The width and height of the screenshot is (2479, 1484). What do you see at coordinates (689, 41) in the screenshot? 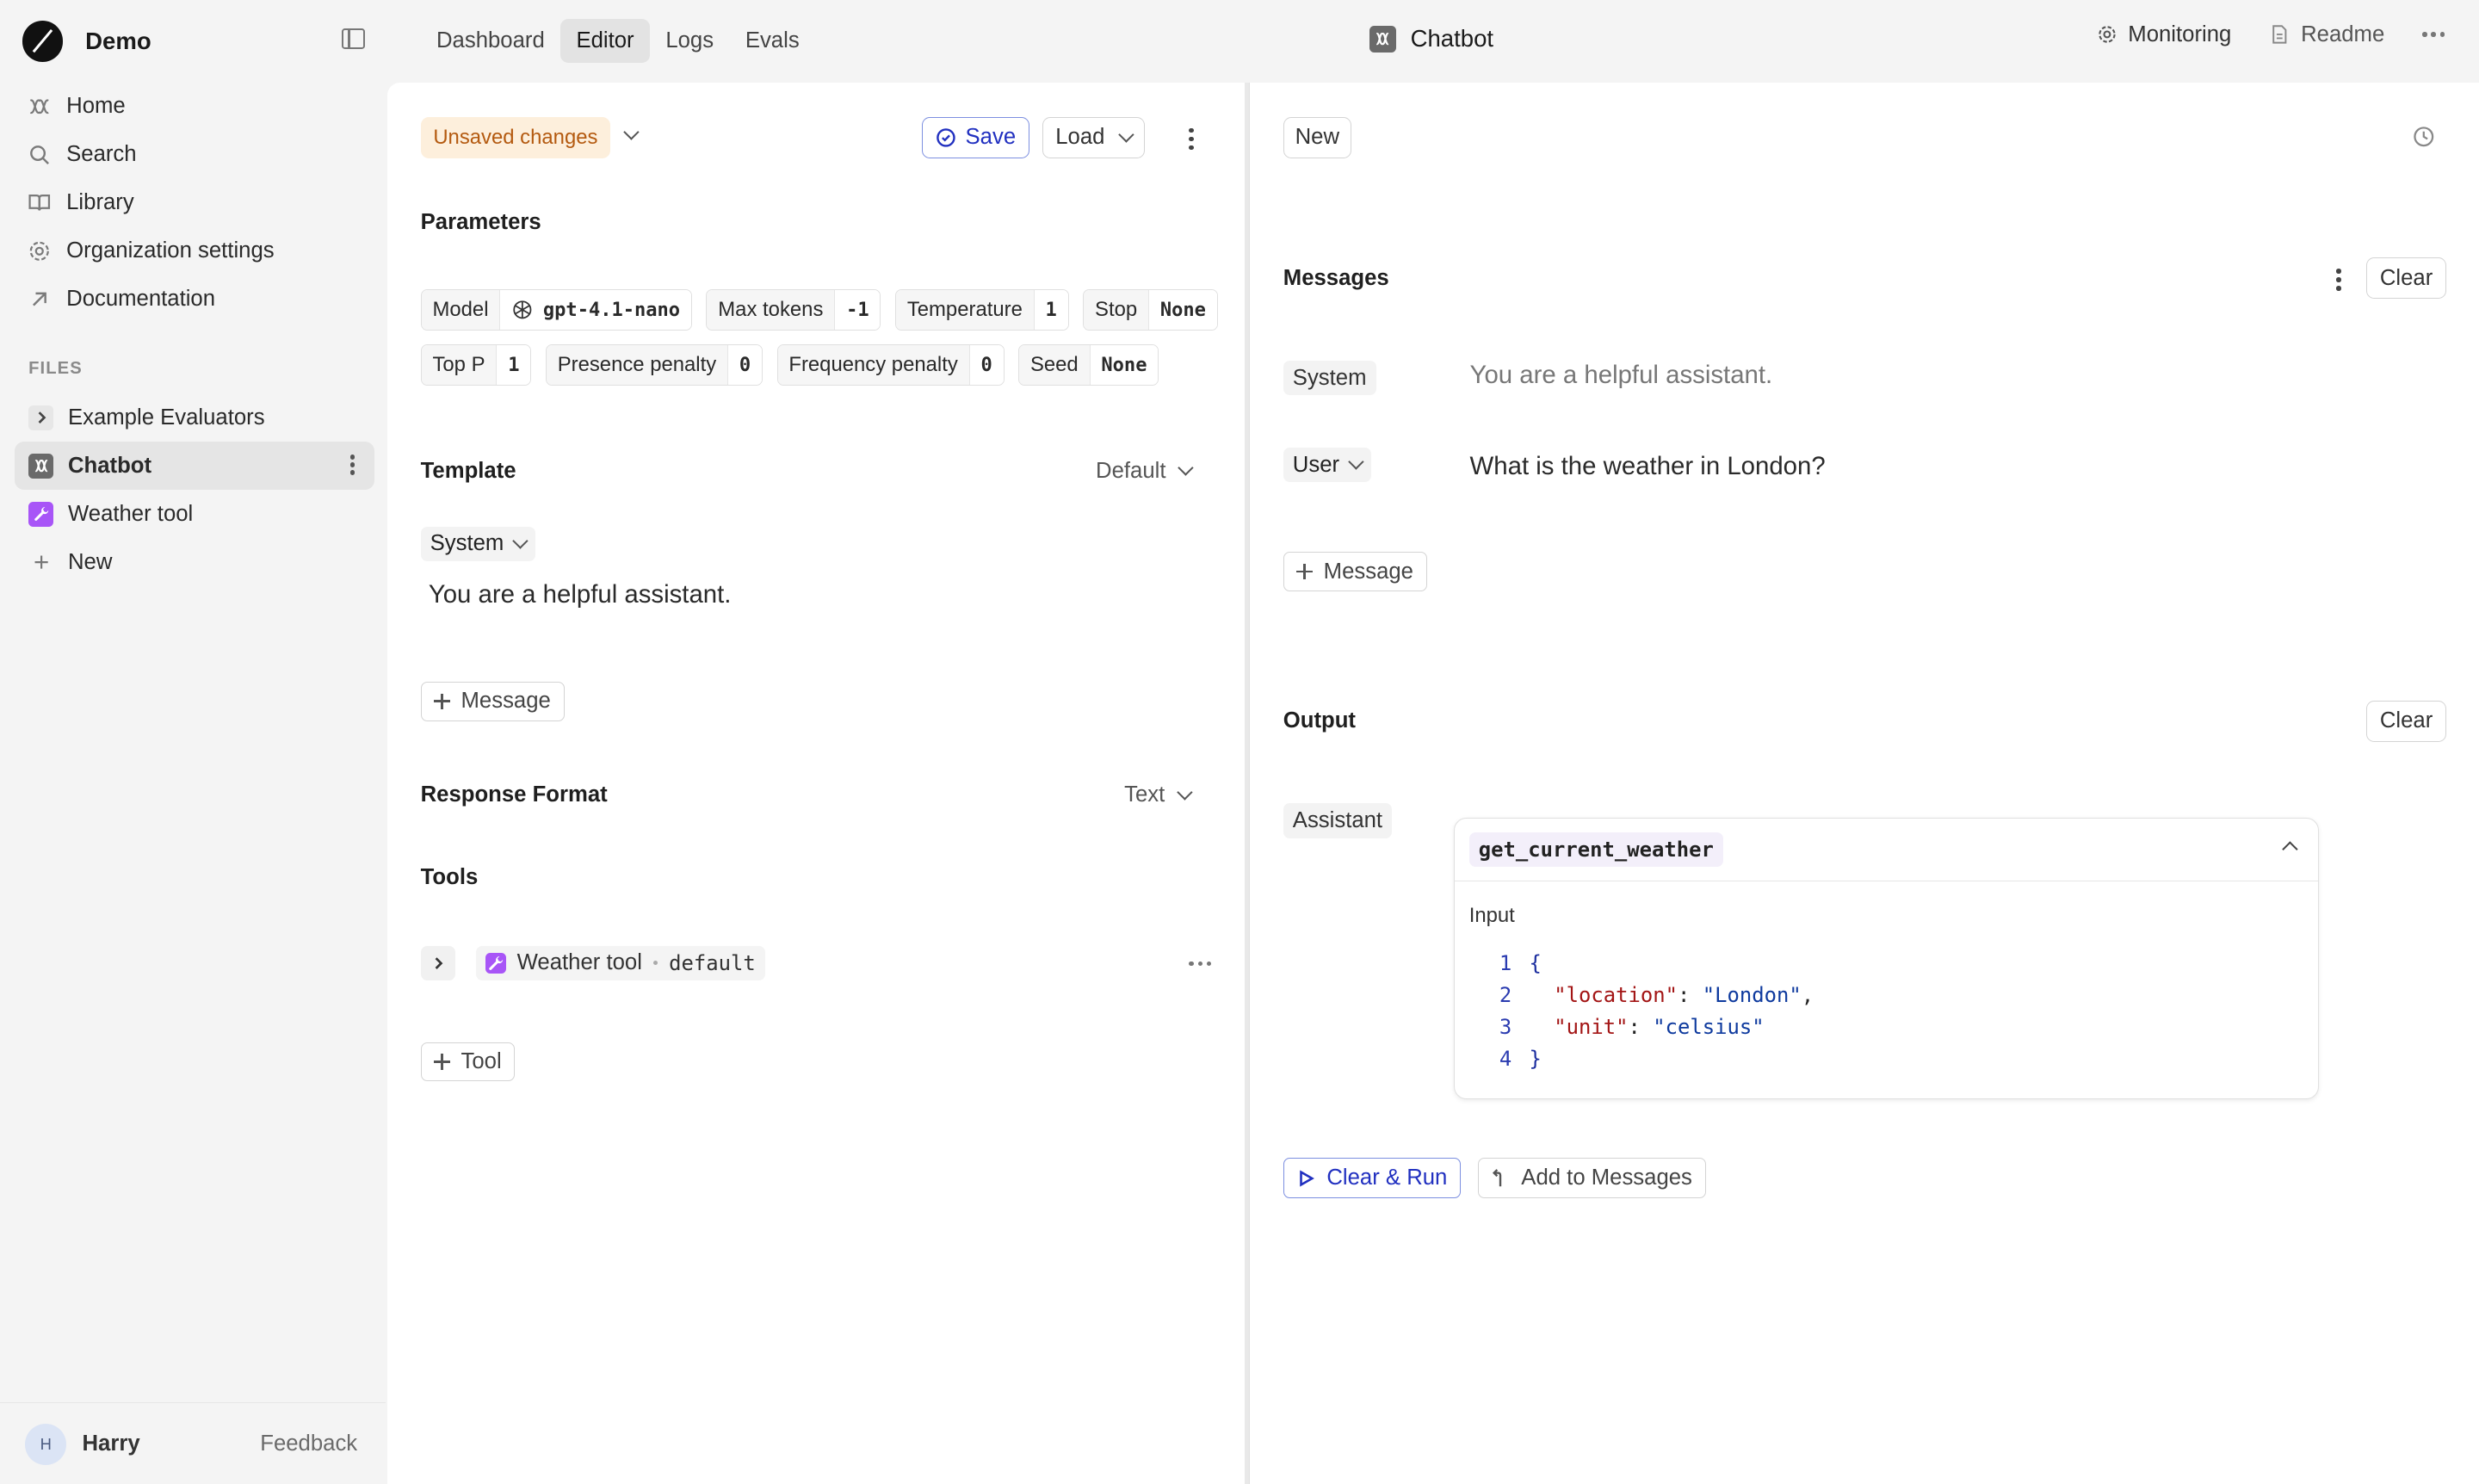
I see `tab-logs: Logs` at bounding box center [689, 41].